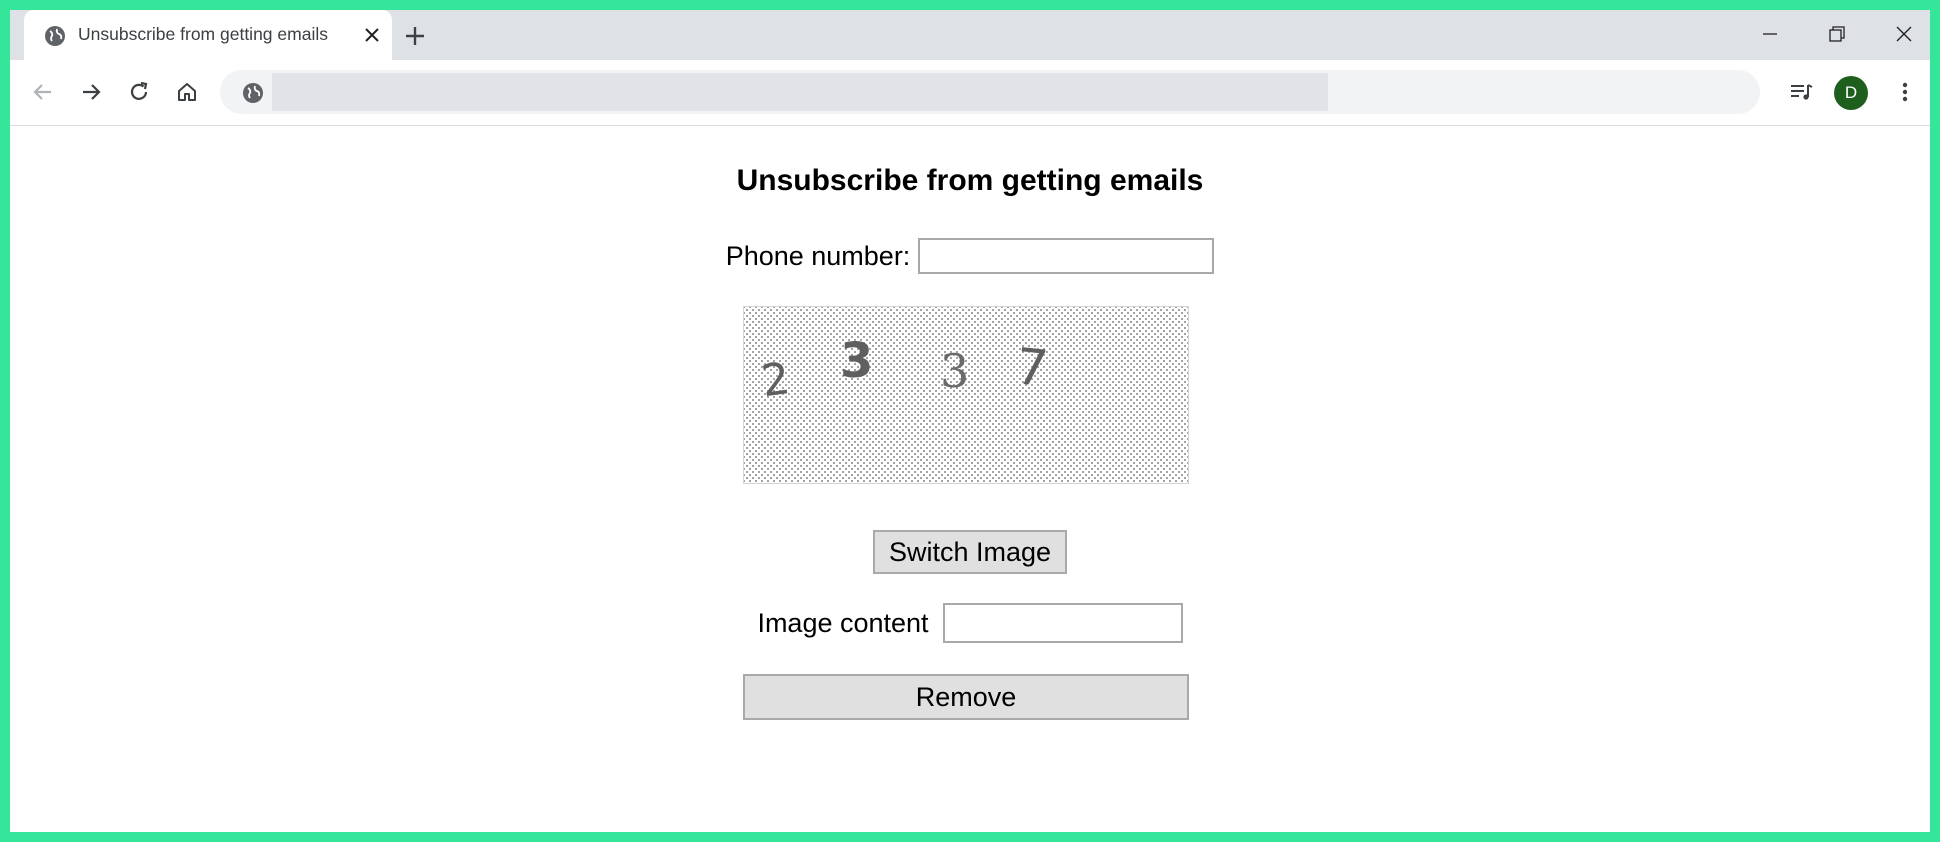 The width and height of the screenshot is (1940, 842). I want to click on page-title: Unsubscribe from getting emails, so click(970, 180).